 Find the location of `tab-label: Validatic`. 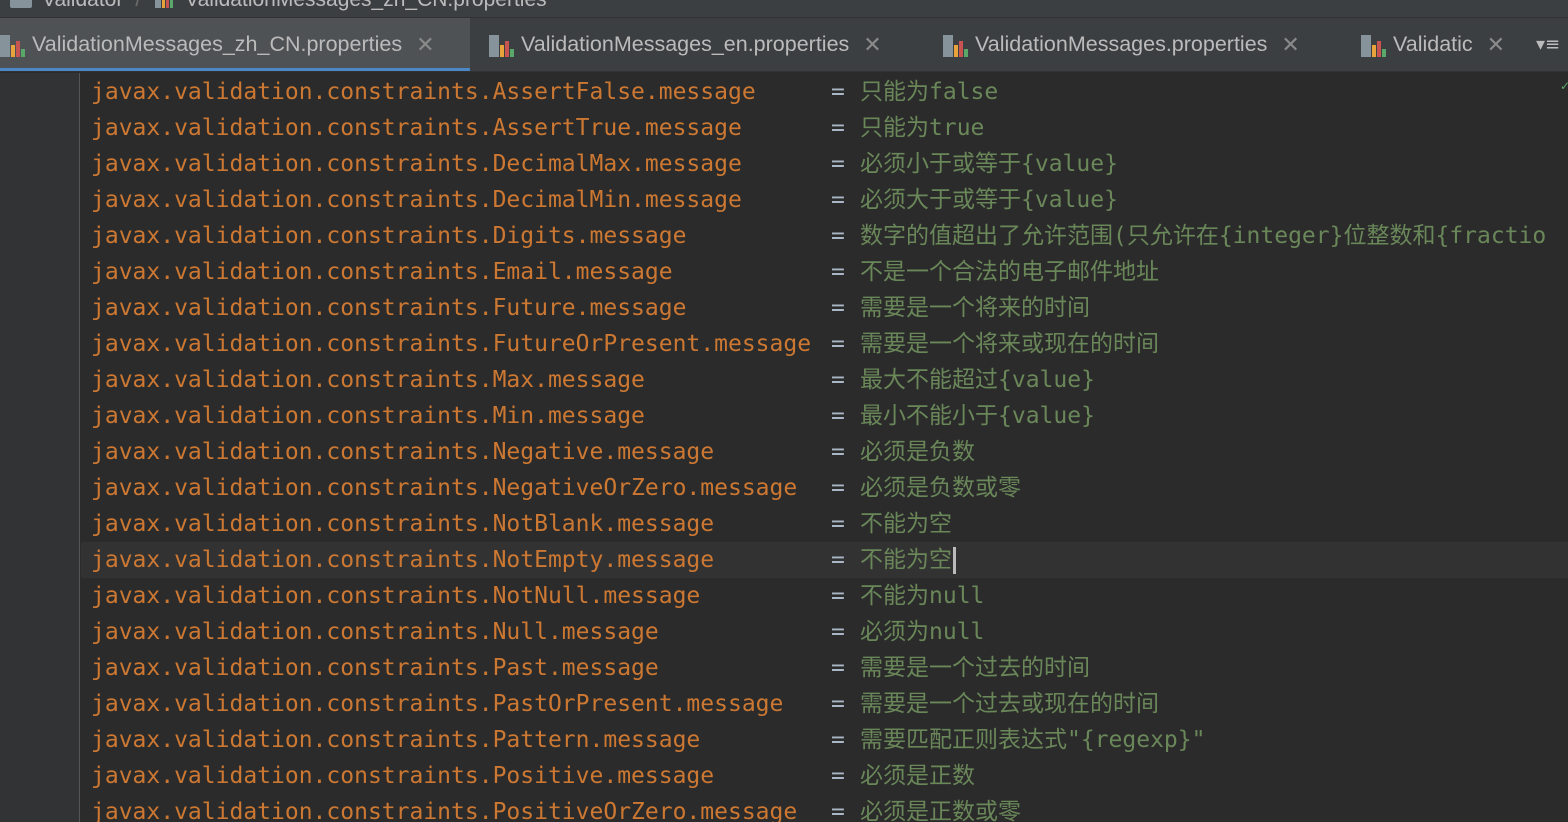

tab-label: Validatic is located at coordinates (1433, 44).